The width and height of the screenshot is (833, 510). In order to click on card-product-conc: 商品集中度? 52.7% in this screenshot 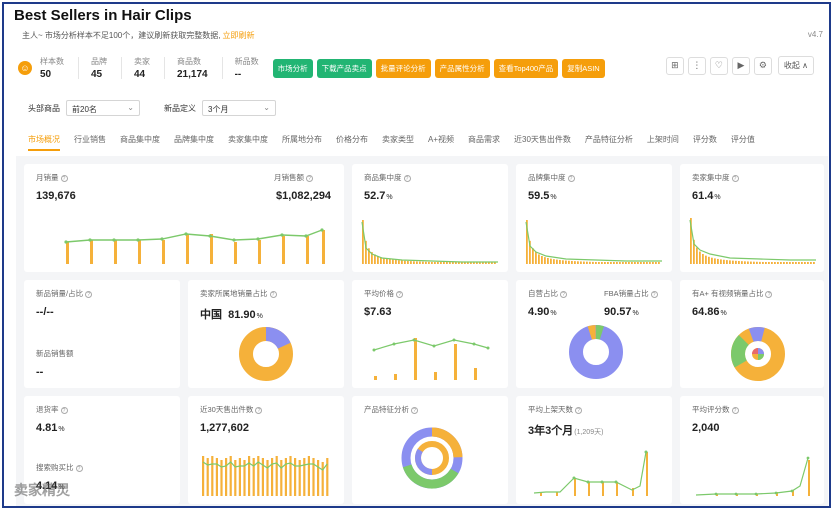, I will do `click(430, 218)`.